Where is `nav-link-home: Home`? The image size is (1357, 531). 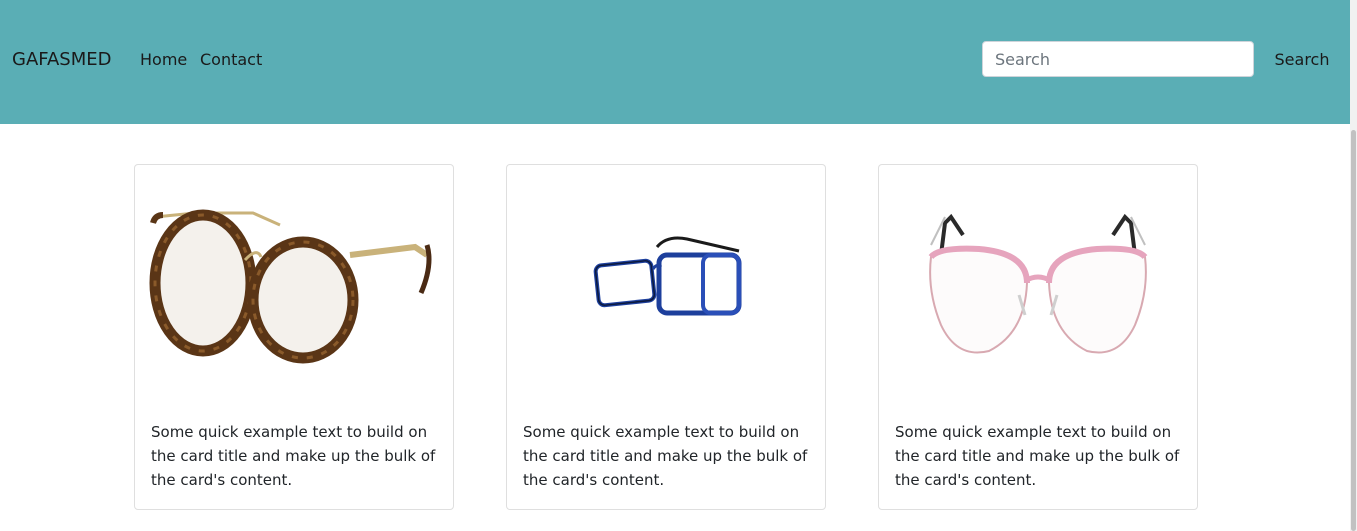
nav-link-home: Home is located at coordinates (163, 60).